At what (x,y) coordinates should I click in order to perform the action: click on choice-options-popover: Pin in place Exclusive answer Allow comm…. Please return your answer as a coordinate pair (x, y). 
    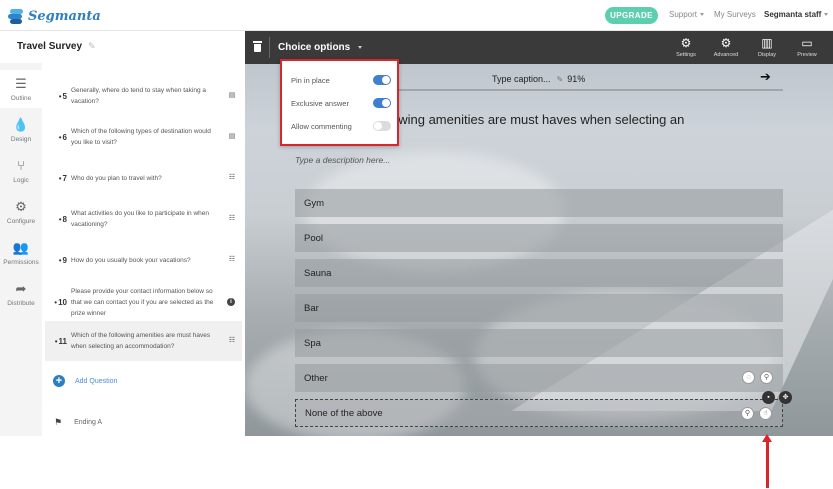
    Looking at the image, I should click on (339, 102).